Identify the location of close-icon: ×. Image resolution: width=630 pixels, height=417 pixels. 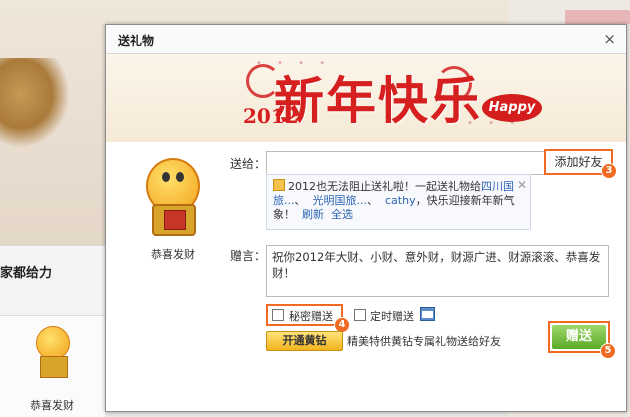
(609, 39).